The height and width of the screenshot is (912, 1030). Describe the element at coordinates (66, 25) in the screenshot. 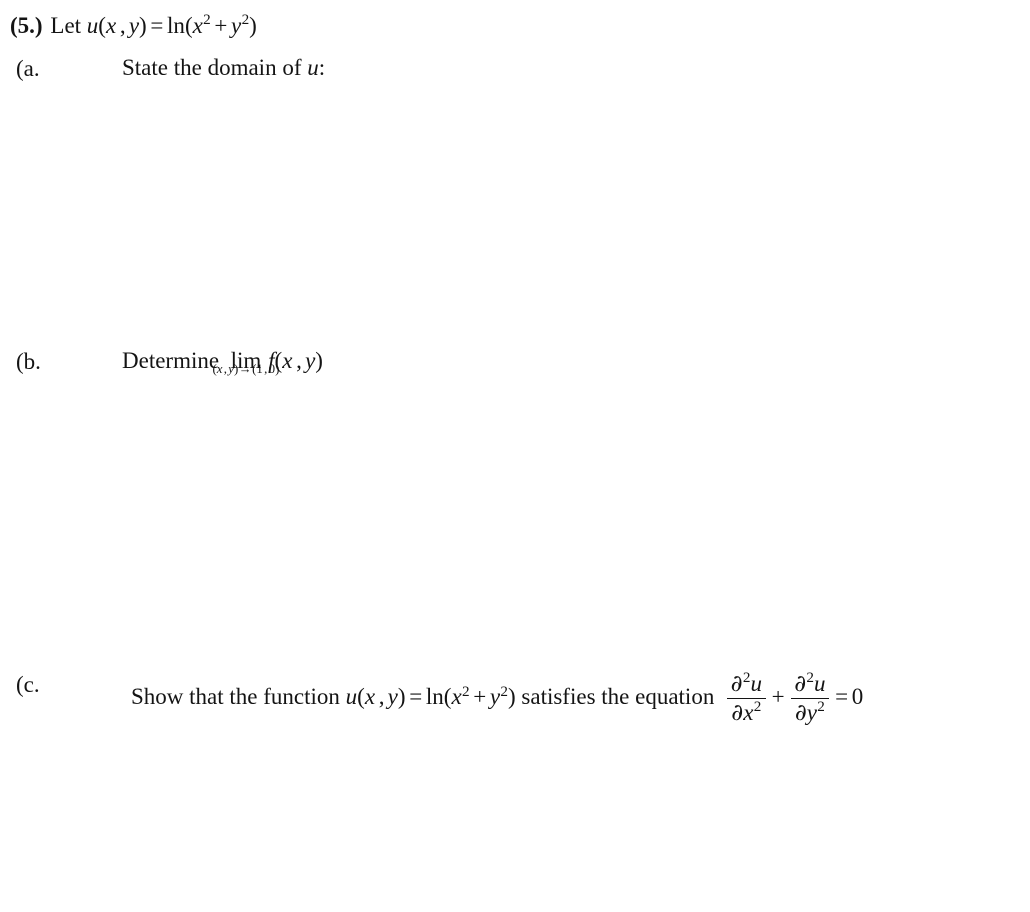

I see `problem-stem-prefix: Let` at that location.